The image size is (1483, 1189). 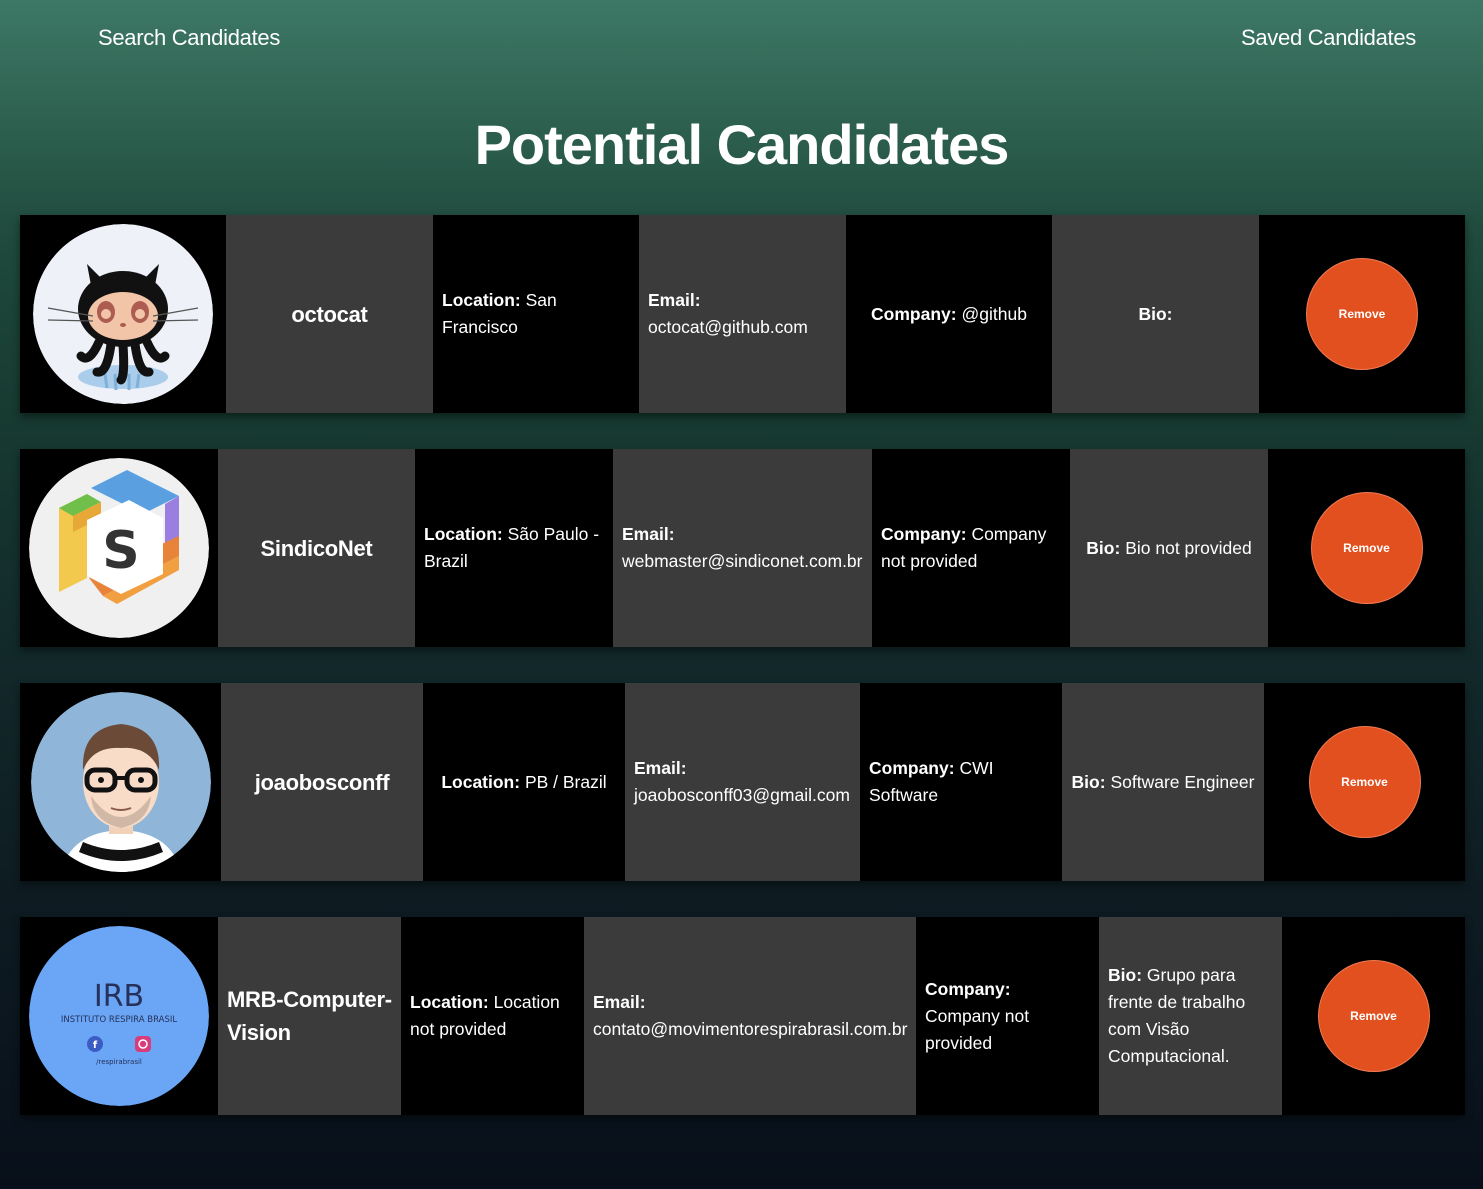 I want to click on username-cell: SindicoNet, so click(x=316, y=548).